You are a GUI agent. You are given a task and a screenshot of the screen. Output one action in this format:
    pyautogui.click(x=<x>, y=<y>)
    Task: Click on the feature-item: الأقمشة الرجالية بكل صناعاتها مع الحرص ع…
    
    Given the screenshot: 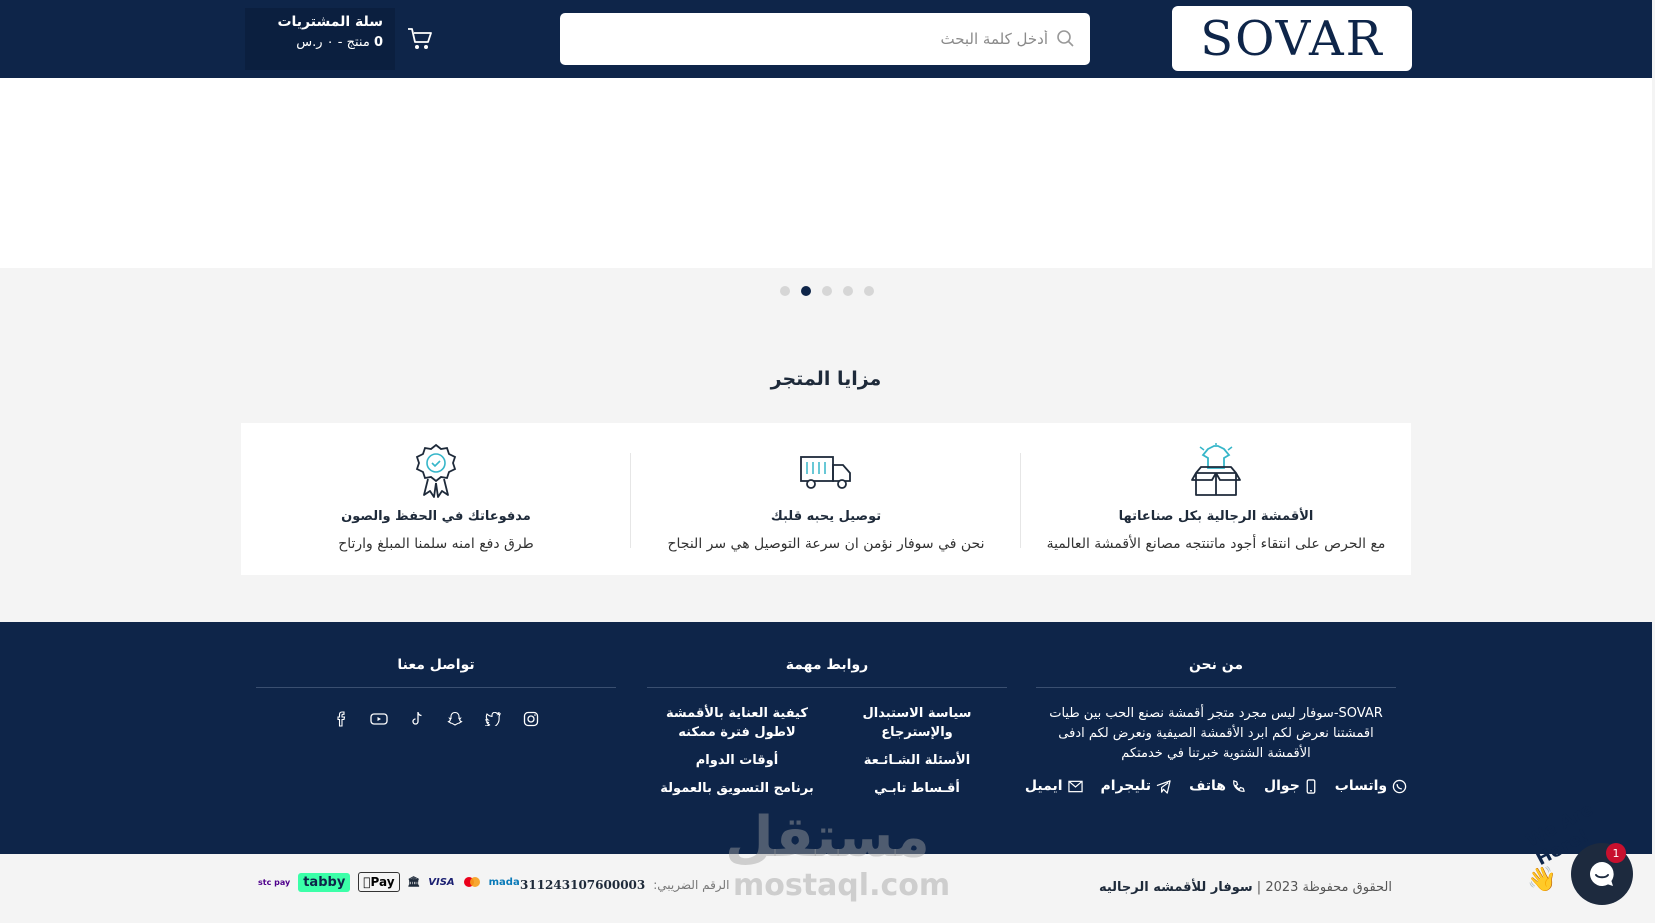 What is the action you would take?
    pyautogui.click(x=1216, y=499)
    